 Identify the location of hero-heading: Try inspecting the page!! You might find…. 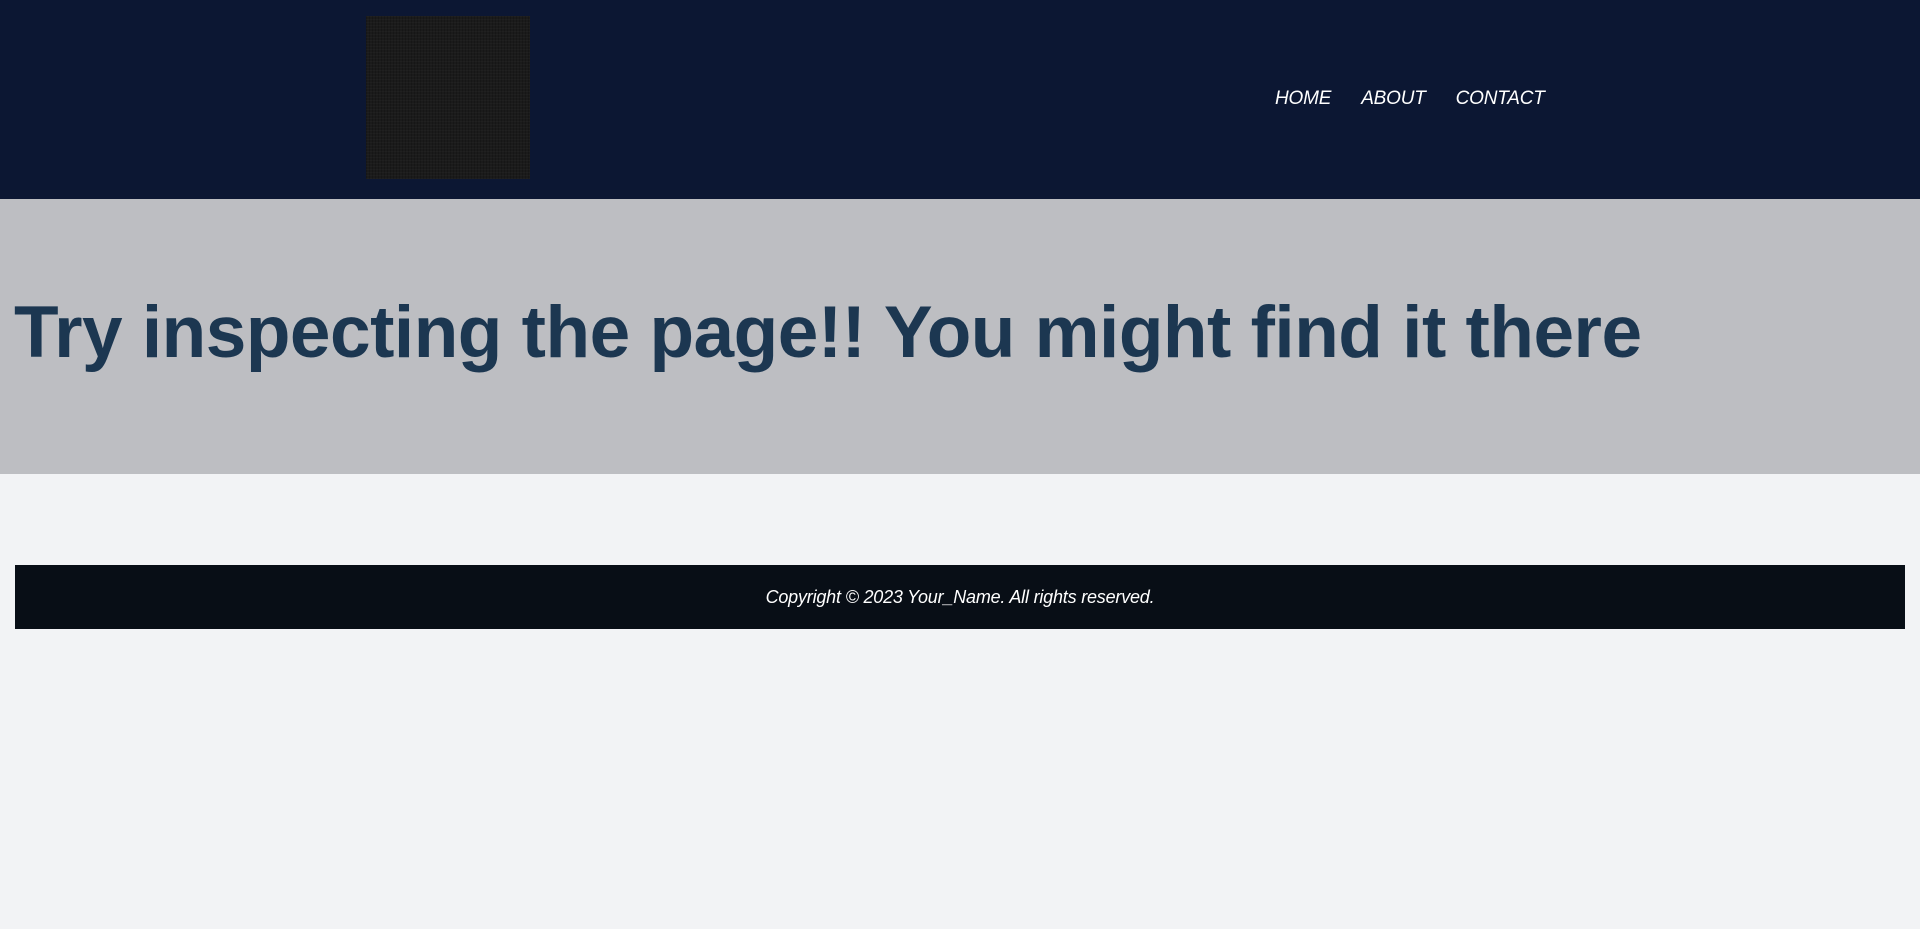
(828, 332).